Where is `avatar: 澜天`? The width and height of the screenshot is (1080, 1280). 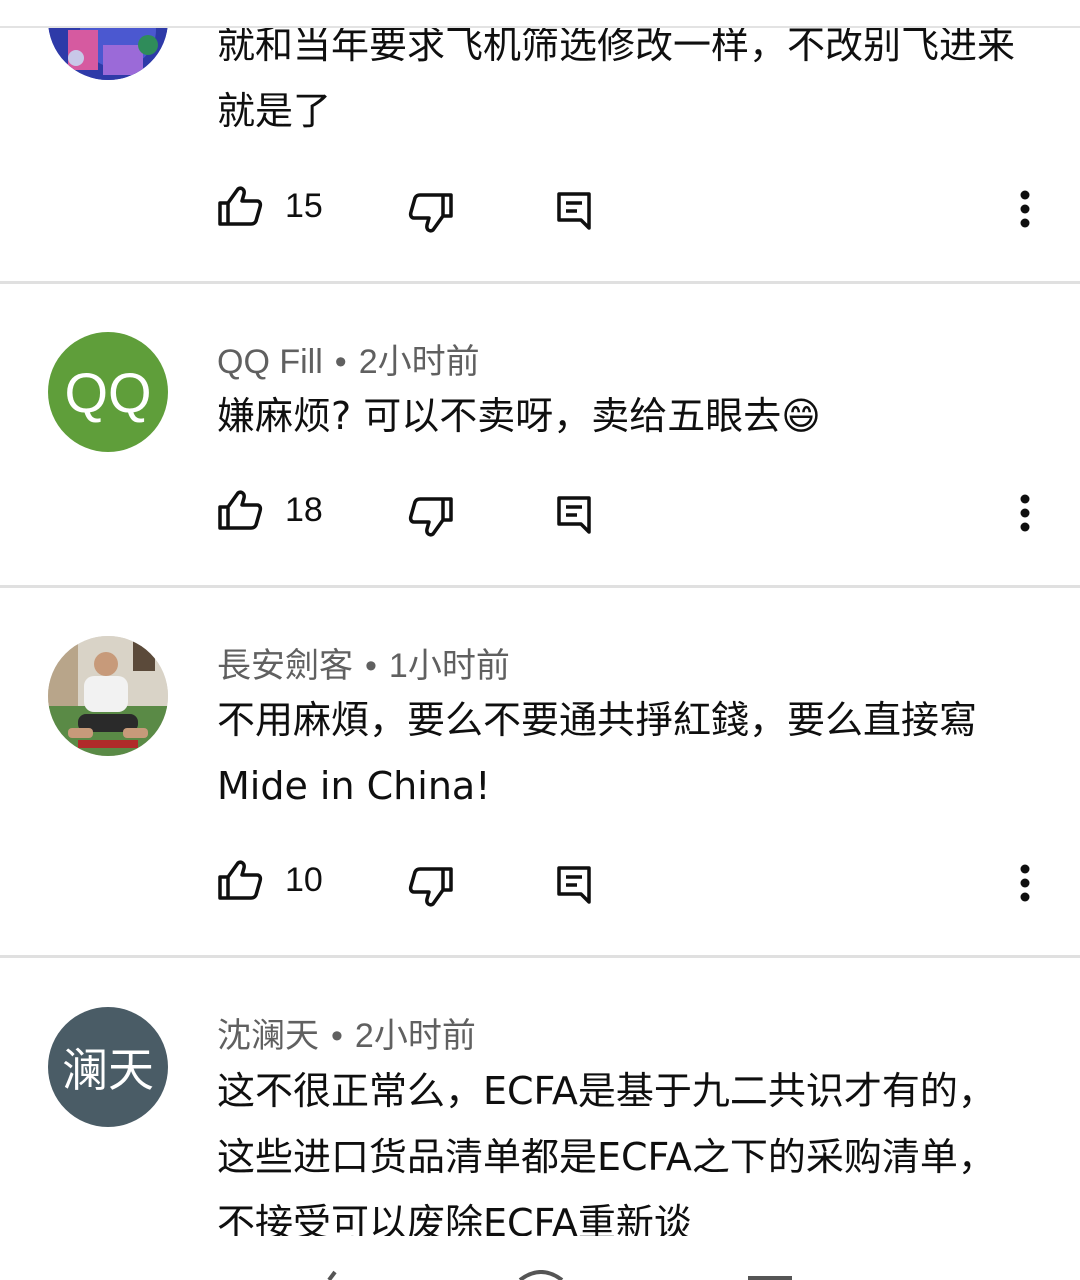
avatar: 澜天 is located at coordinates (108, 1067).